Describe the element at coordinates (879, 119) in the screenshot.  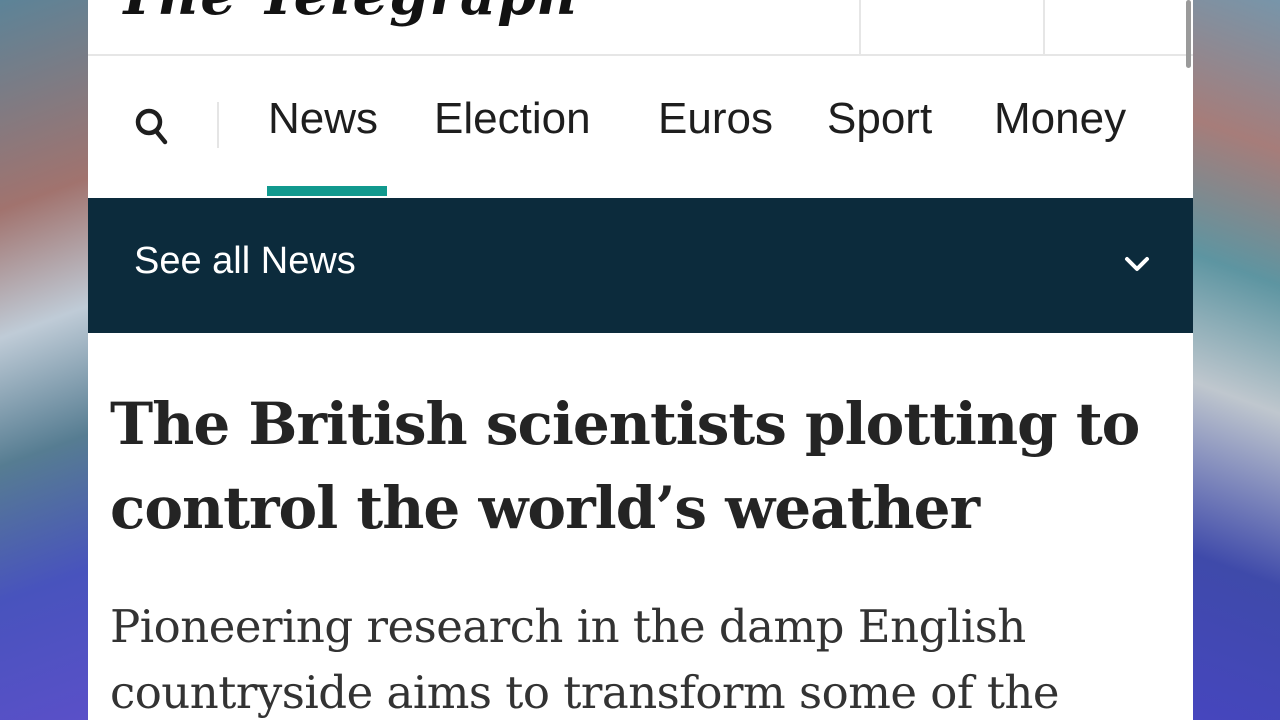
I see `tab-sport: Sport` at that location.